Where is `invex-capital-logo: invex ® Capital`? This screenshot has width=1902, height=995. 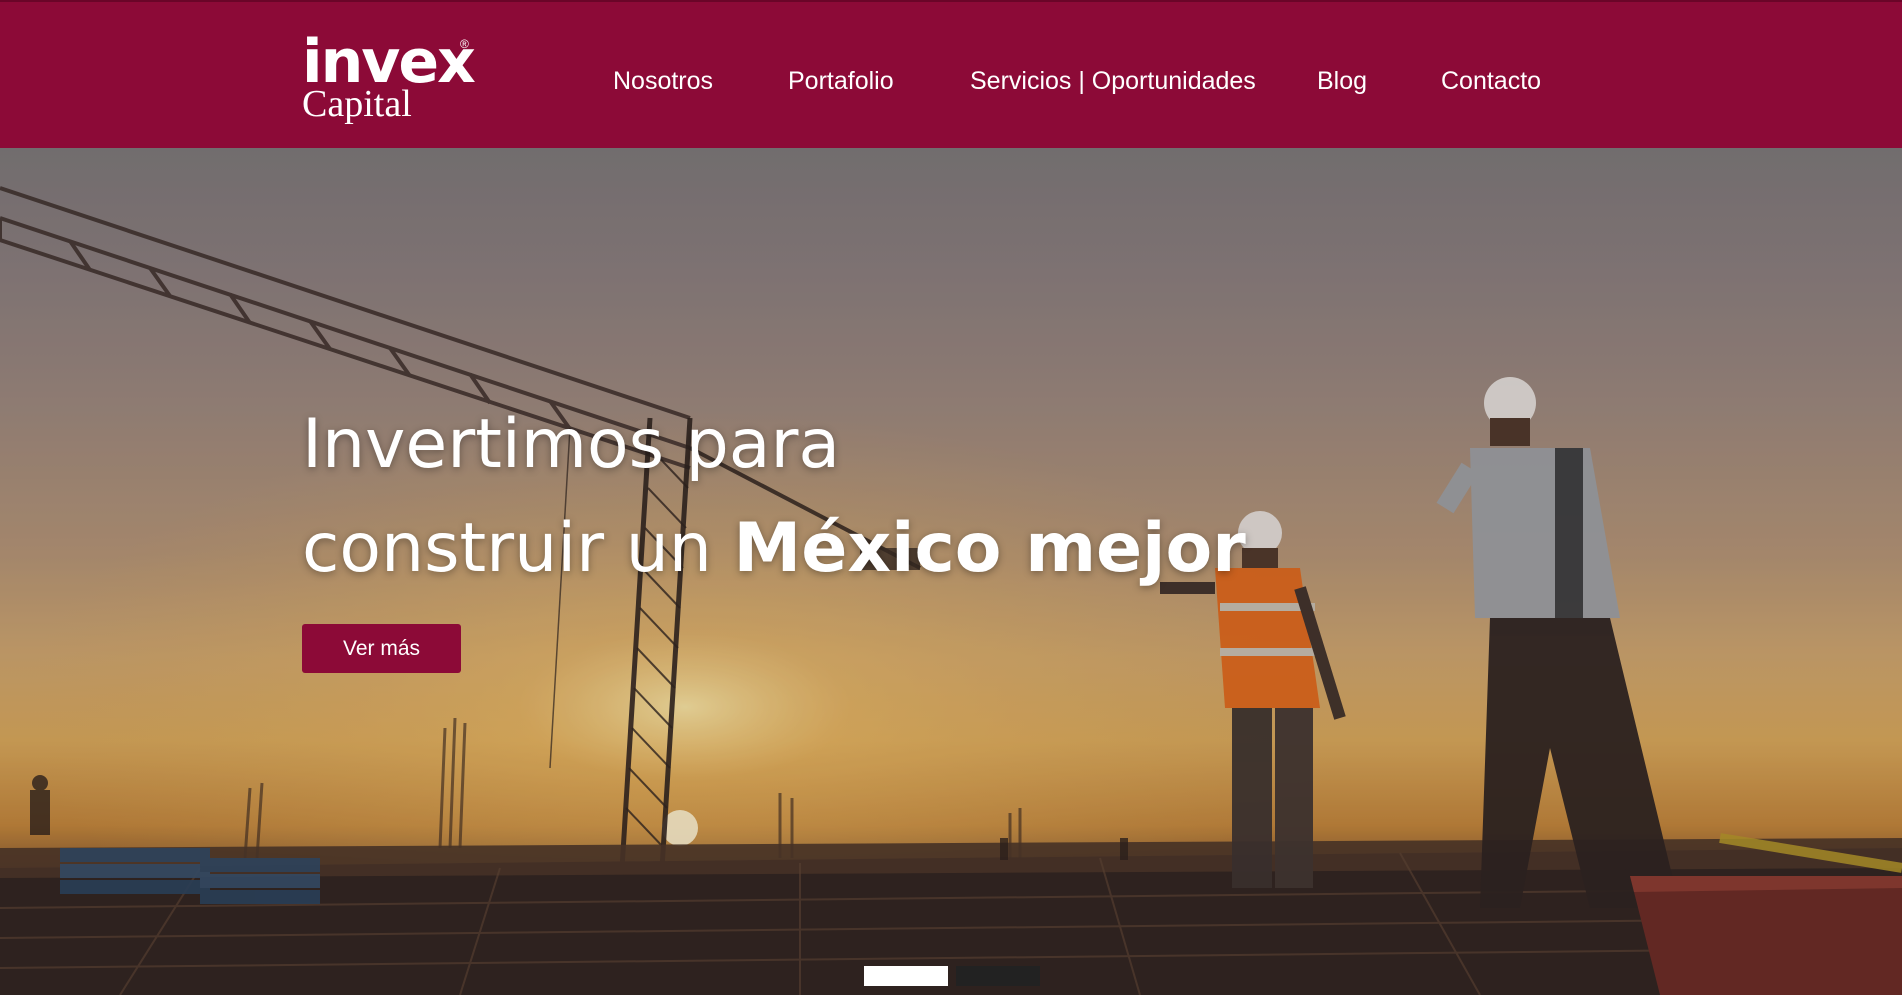 invex-capital-logo: invex ® Capital is located at coordinates (392, 80).